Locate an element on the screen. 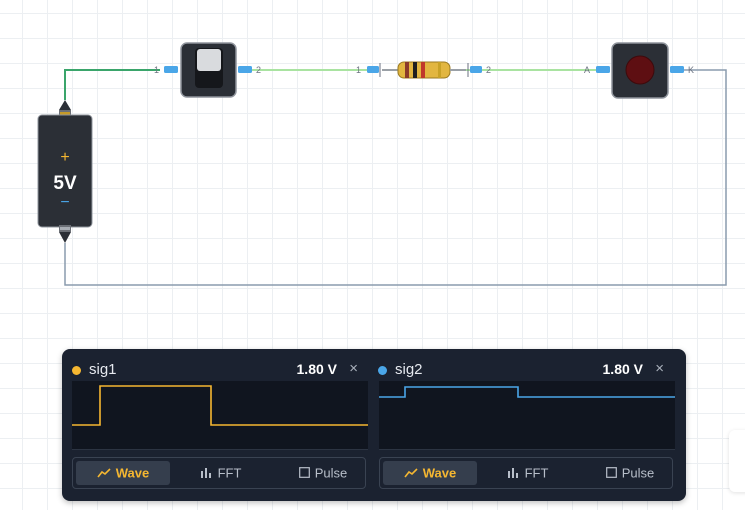 The image size is (745, 510). resistor-pin1 is located at coordinates (373, 69).